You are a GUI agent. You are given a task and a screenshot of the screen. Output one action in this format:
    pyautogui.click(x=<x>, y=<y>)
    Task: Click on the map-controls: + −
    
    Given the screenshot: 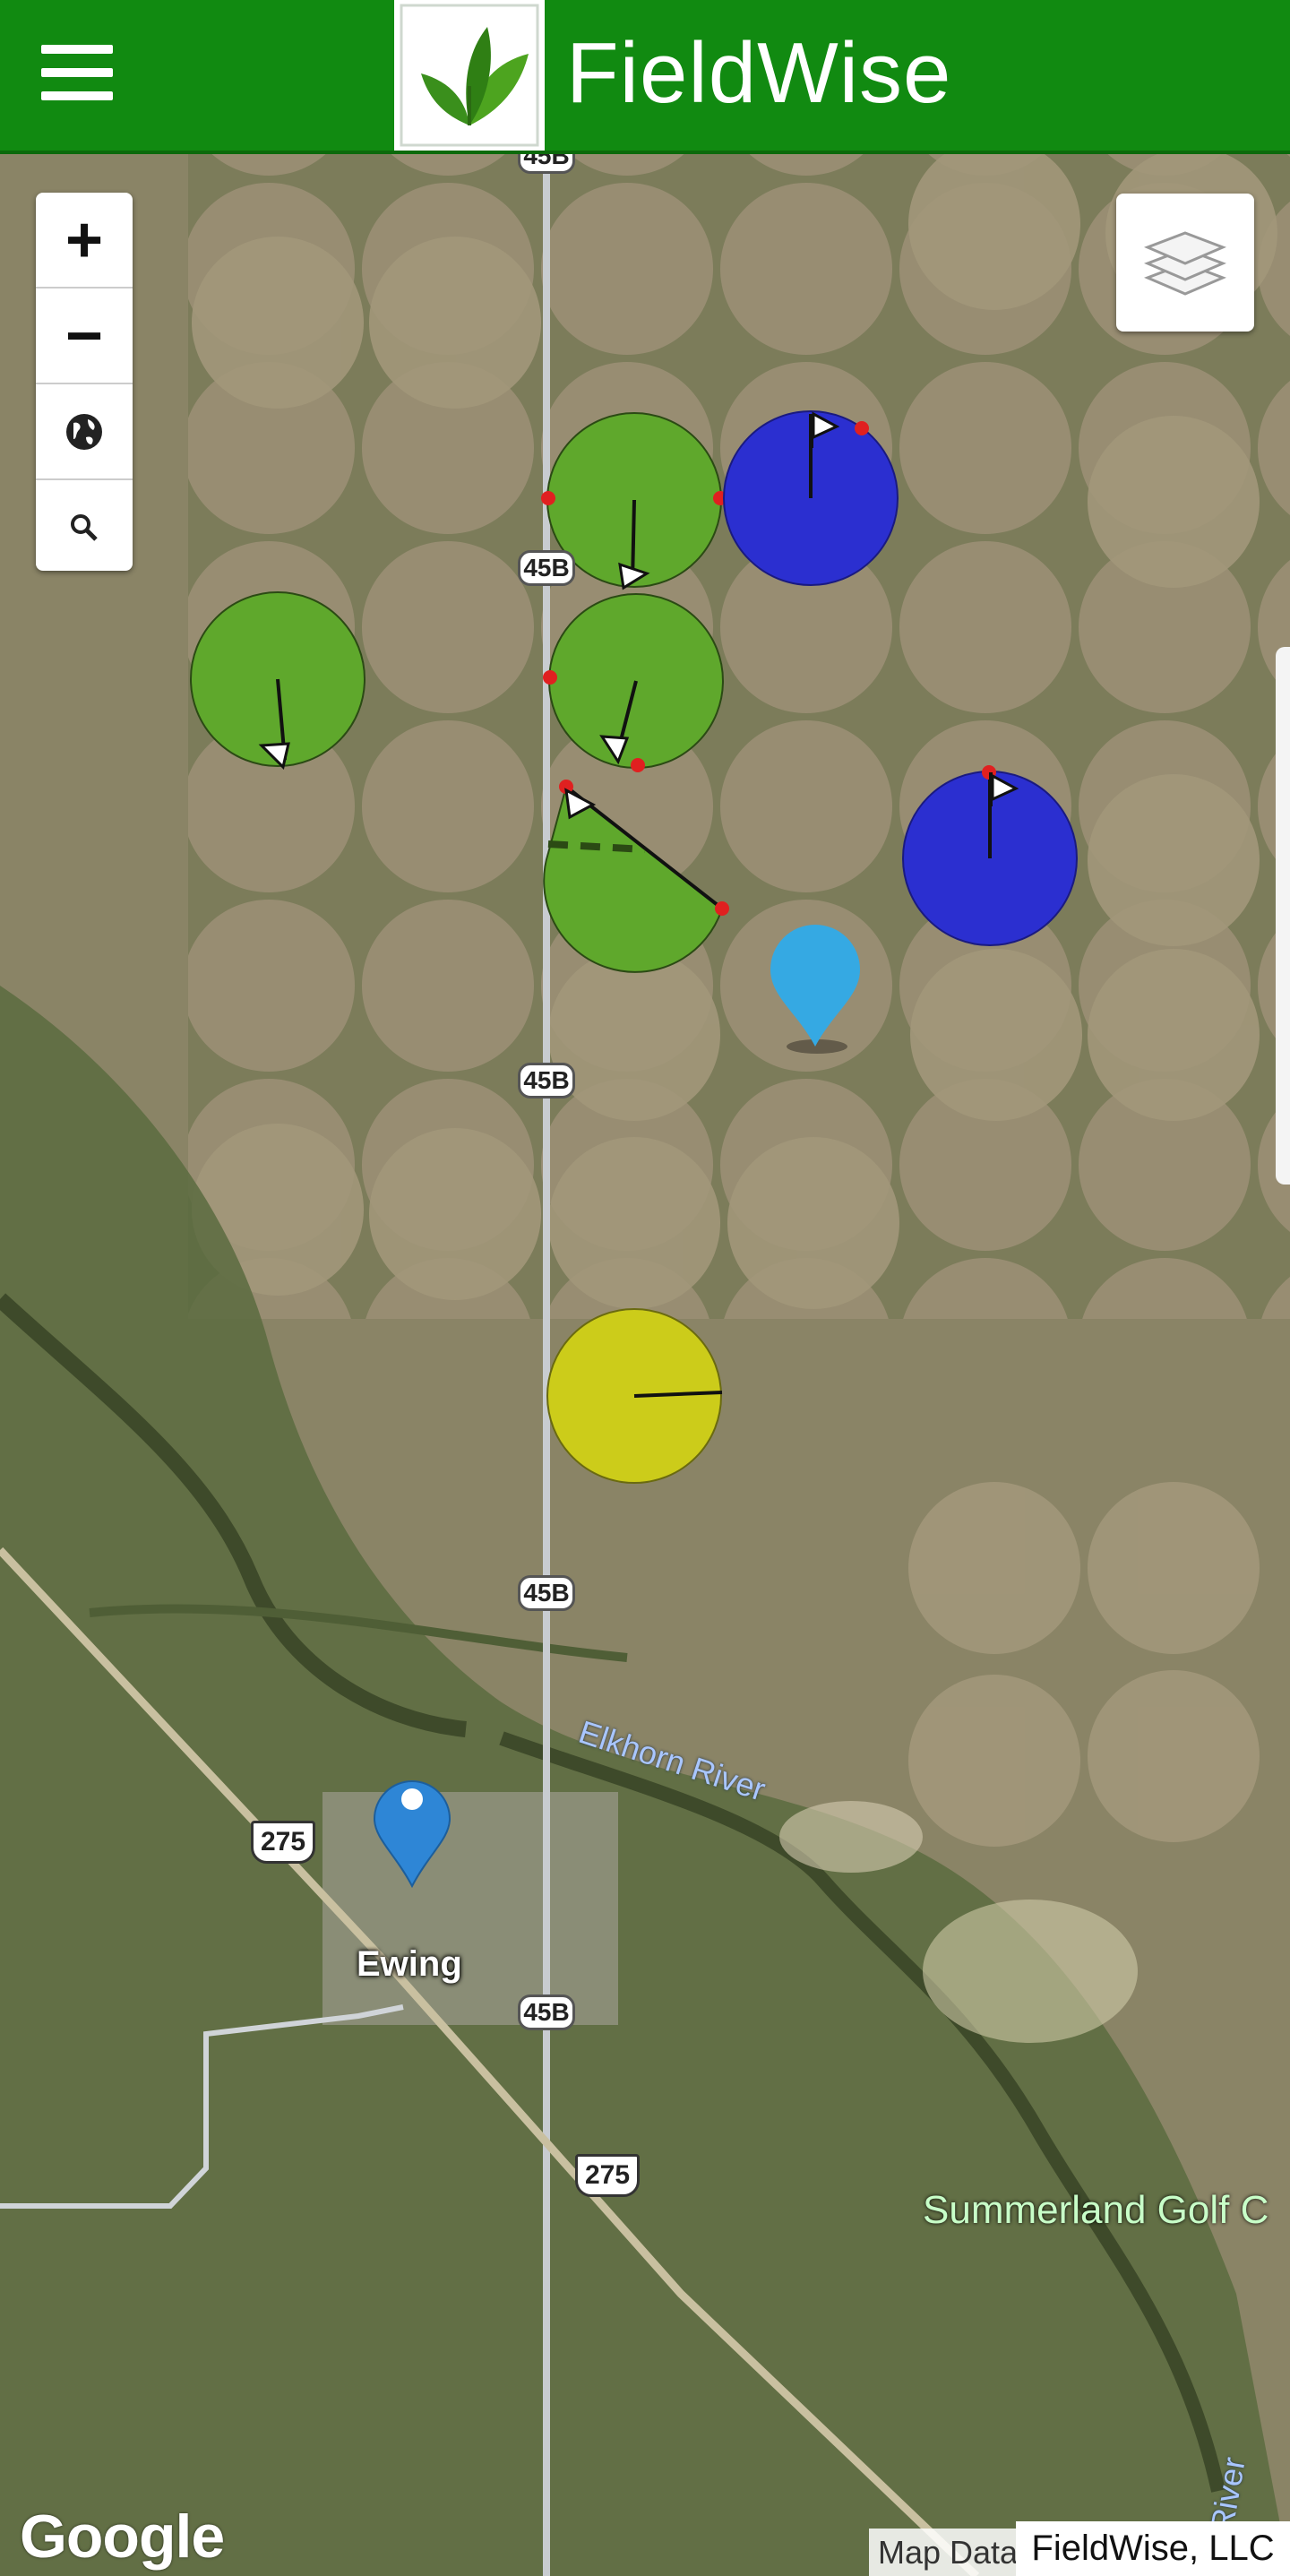 What is the action you would take?
    pyautogui.click(x=84, y=382)
    